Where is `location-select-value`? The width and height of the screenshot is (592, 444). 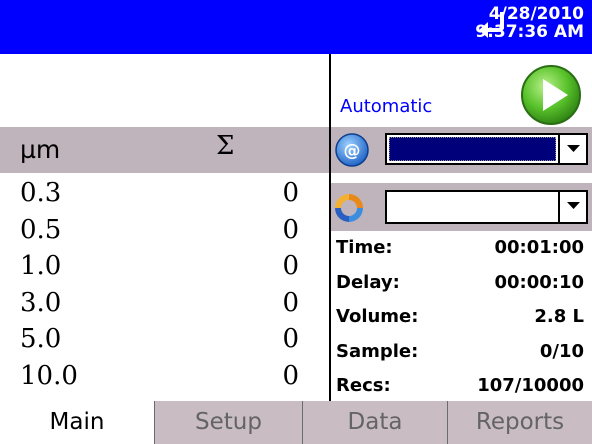
location-select-value is located at coordinates (472, 149).